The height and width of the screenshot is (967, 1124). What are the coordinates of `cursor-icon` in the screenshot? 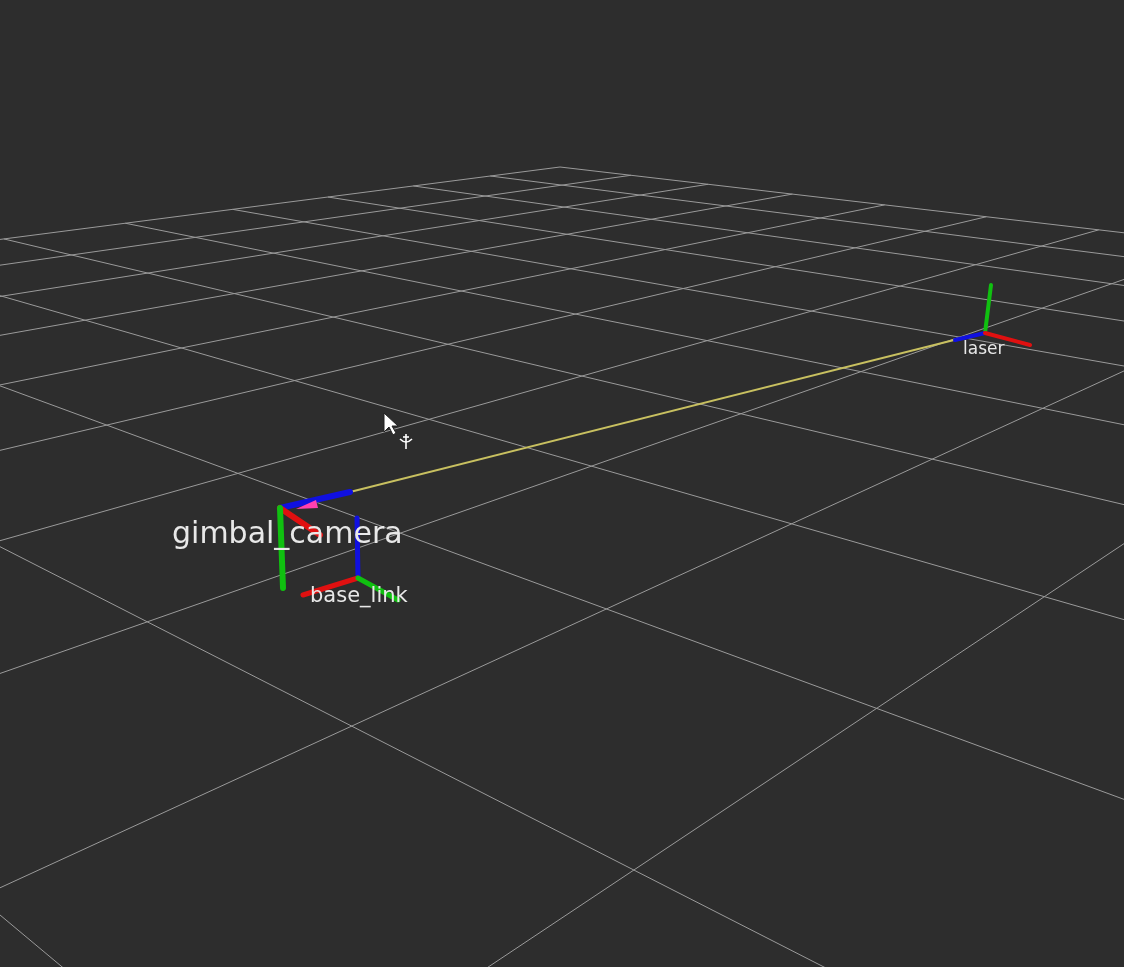 It's located at (391, 424).